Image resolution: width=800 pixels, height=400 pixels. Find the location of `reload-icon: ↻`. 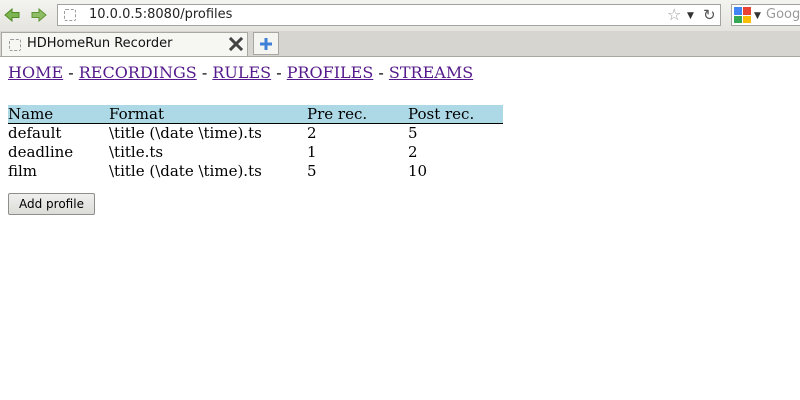

reload-icon: ↻ is located at coordinates (709, 15).